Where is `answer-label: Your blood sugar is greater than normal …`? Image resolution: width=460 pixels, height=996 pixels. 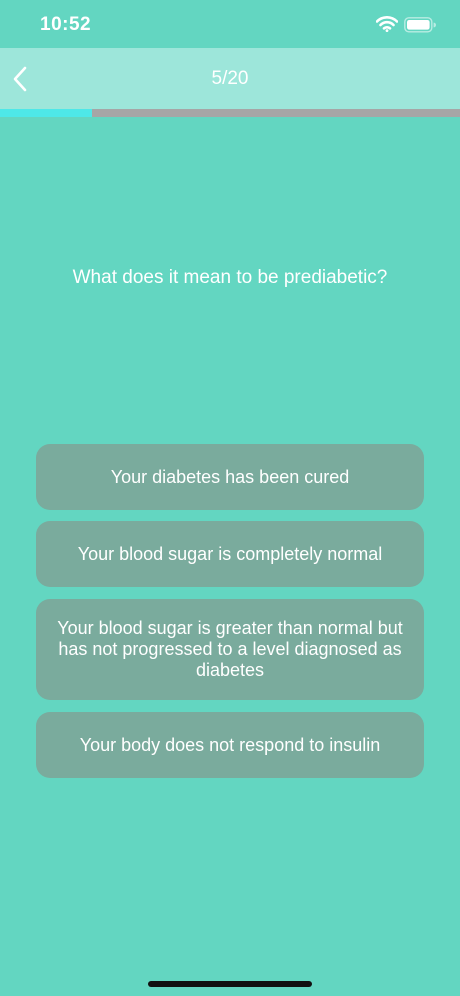
answer-label: Your blood sugar is greater than normal … is located at coordinates (230, 649).